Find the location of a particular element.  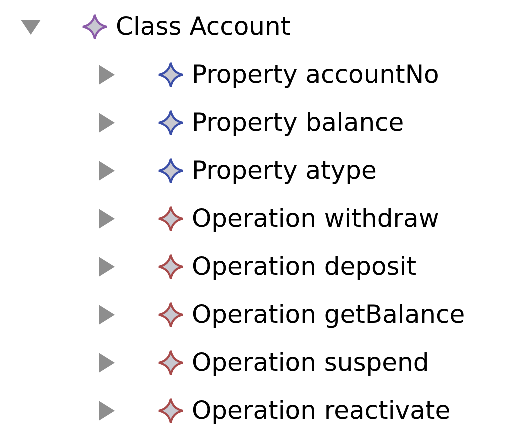

tree-item-label: Property atype is located at coordinates (284, 171).